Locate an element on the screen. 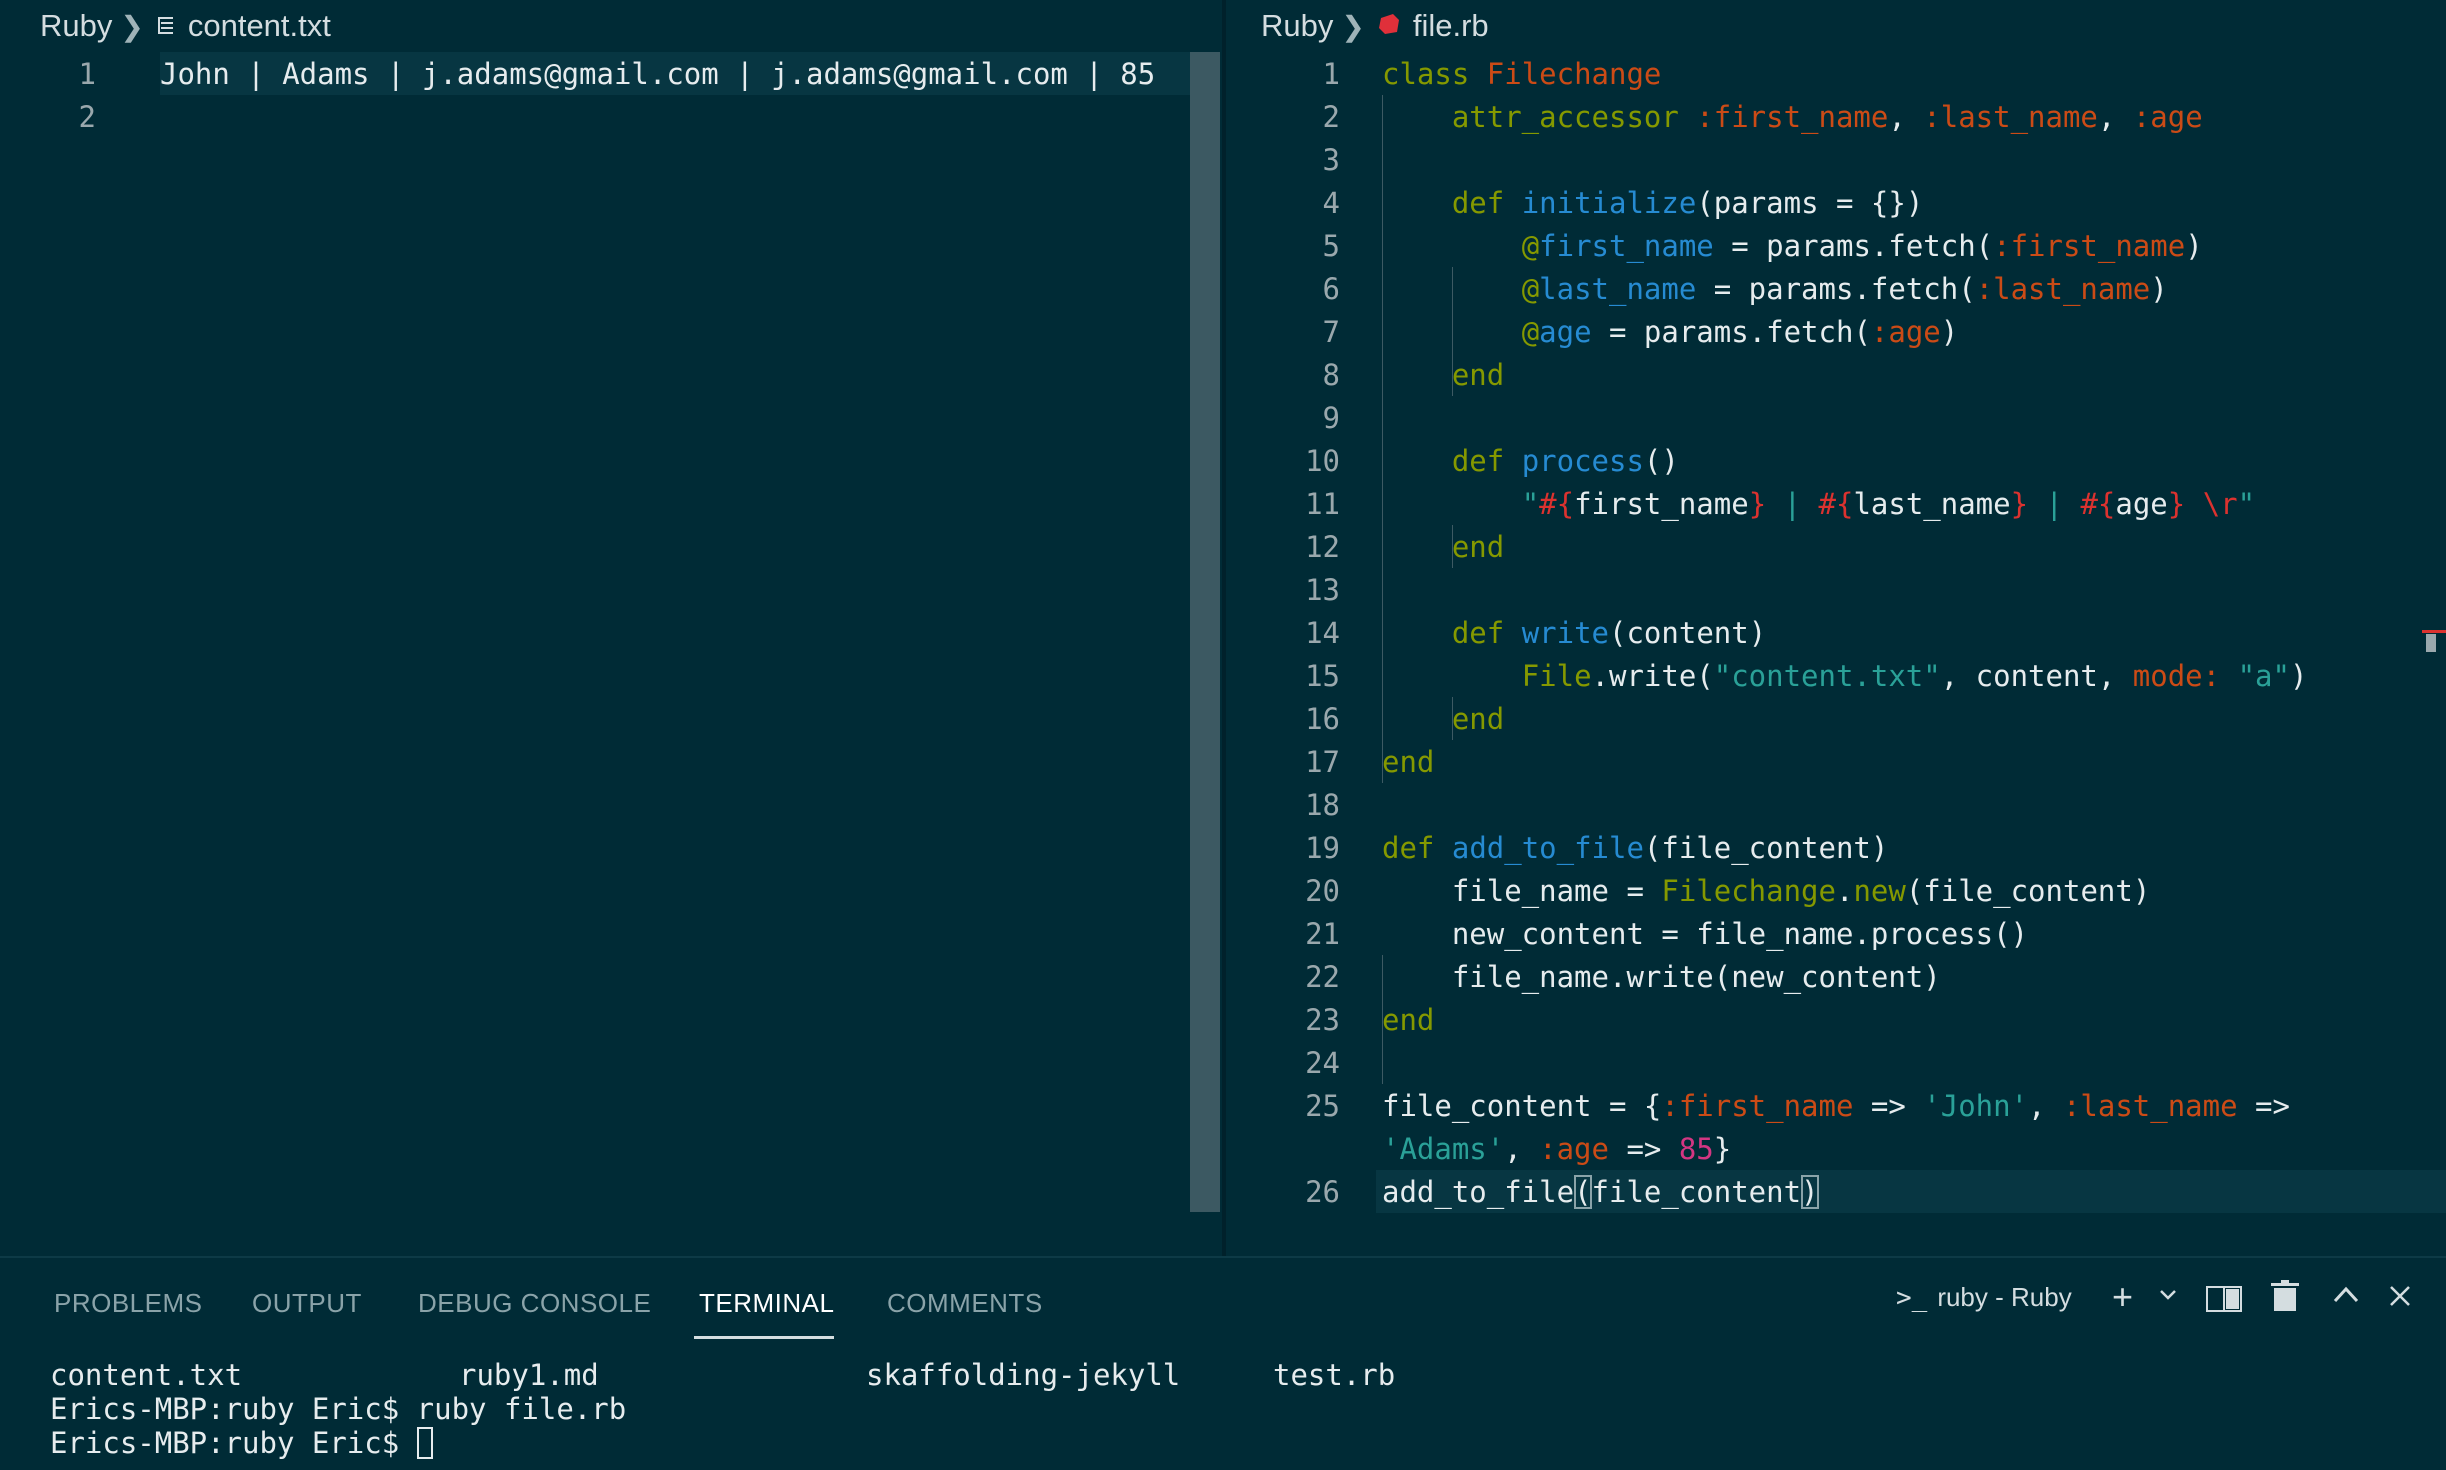 This screenshot has height=1470, width=2446. chevron-up-icon is located at coordinates (2346, 1295).